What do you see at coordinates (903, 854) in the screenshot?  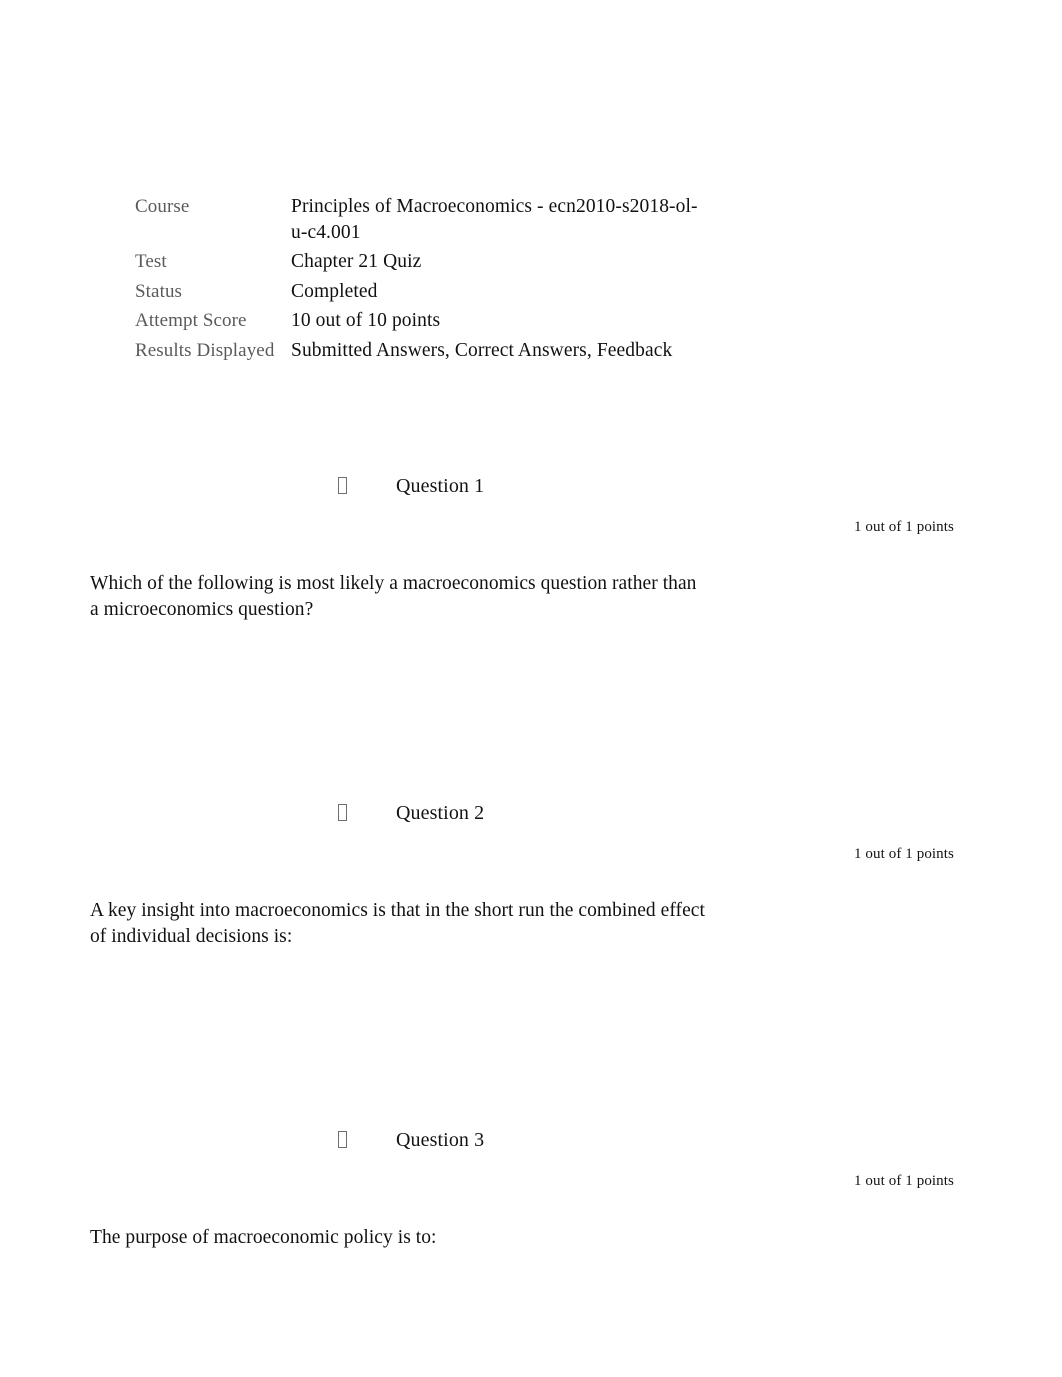 I see `question-points-2: 1 out of 1 points` at bounding box center [903, 854].